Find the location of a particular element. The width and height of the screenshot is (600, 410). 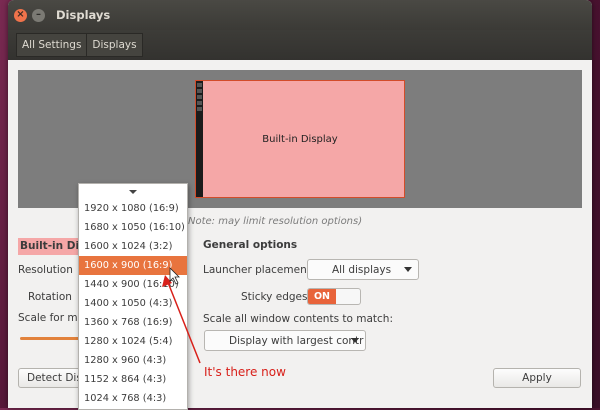

annotation-arrow is located at coordinates (181, 315).